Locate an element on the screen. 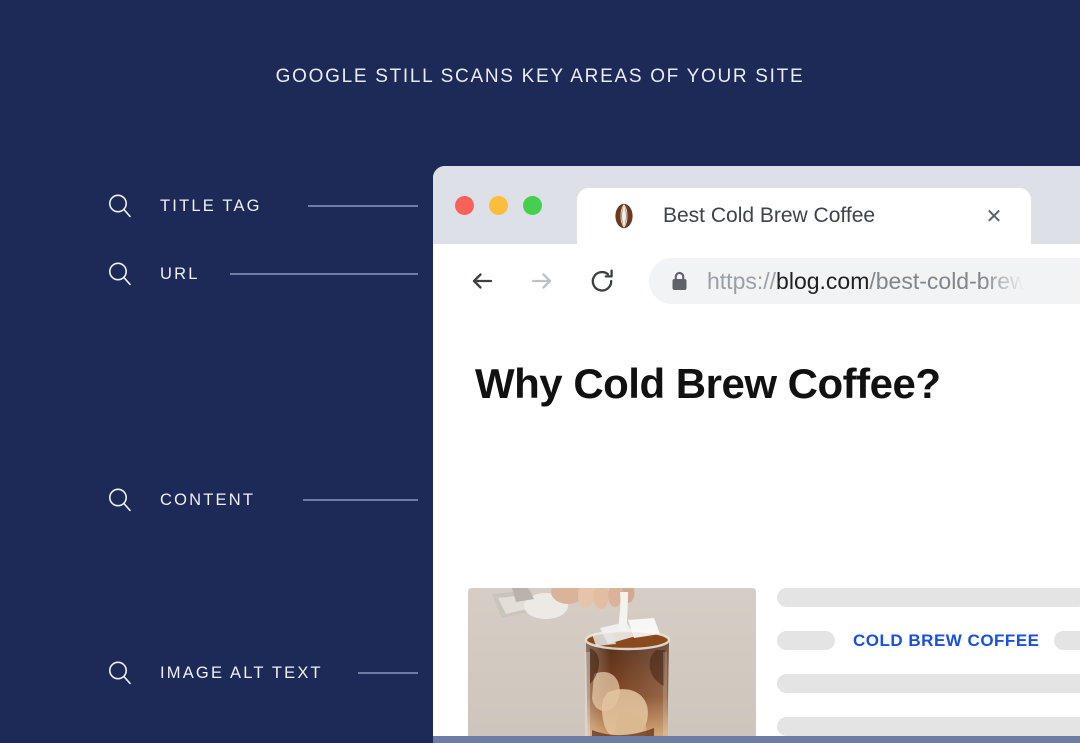 The width and height of the screenshot is (1080, 743). address-bar-url: https://blog.com/best-cold-brew is located at coordinates (867, 281).